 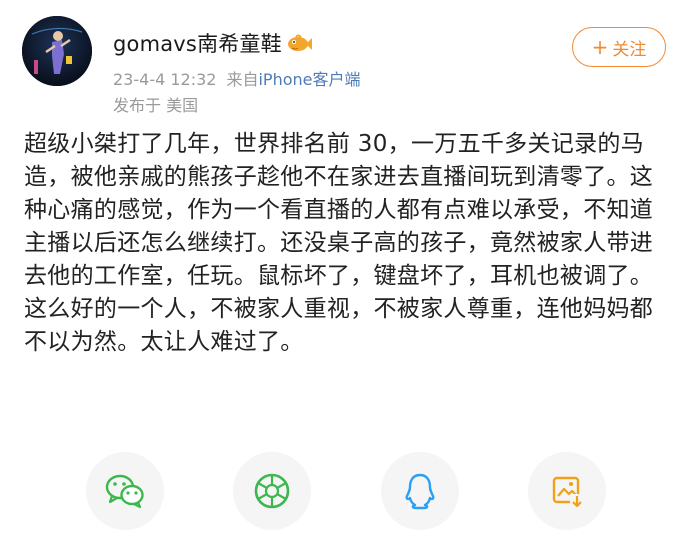 I want to click on qq-icon, so click(x=420, y=491).